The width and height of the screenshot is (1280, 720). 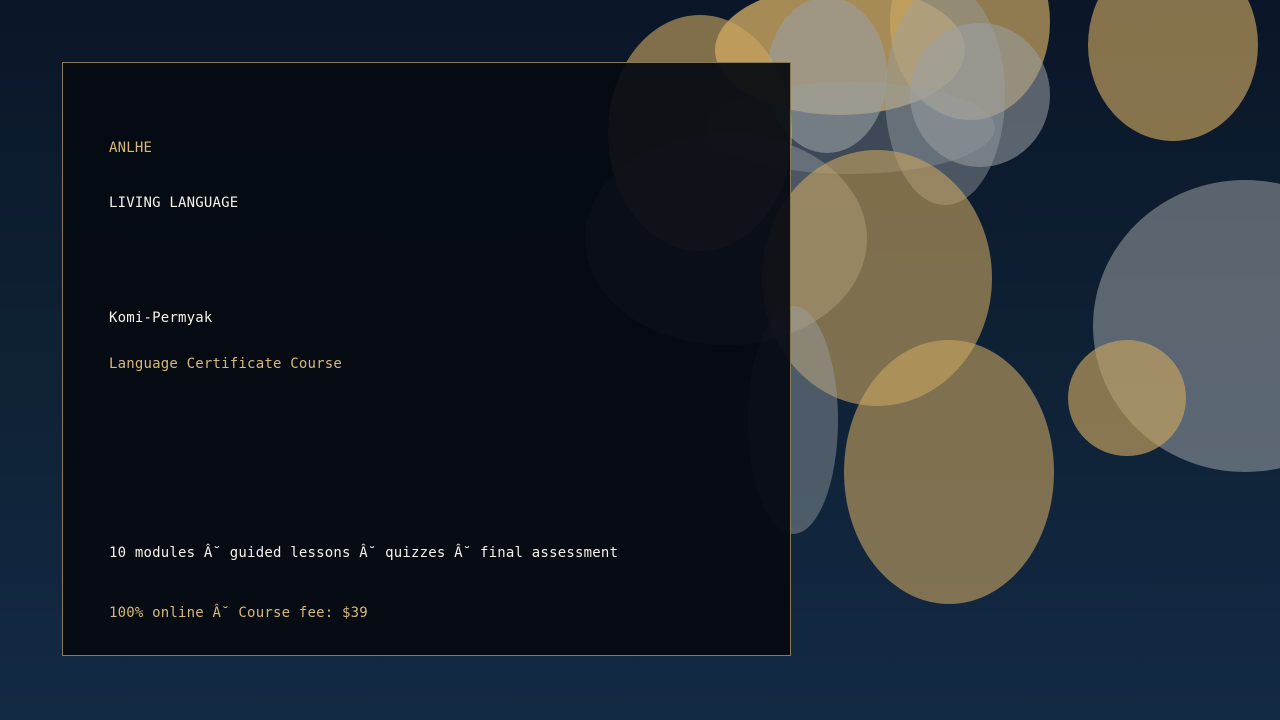 What do you see at coordinates (161, 318) in the screenshot?
I see `language-name: Komi-Permyak` at bounding box center [161, 318].